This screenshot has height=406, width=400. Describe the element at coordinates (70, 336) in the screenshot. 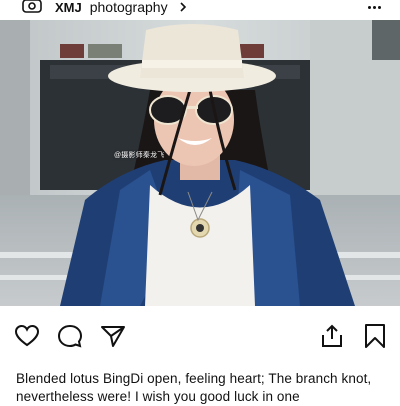

I see `comment-icon` at that location.